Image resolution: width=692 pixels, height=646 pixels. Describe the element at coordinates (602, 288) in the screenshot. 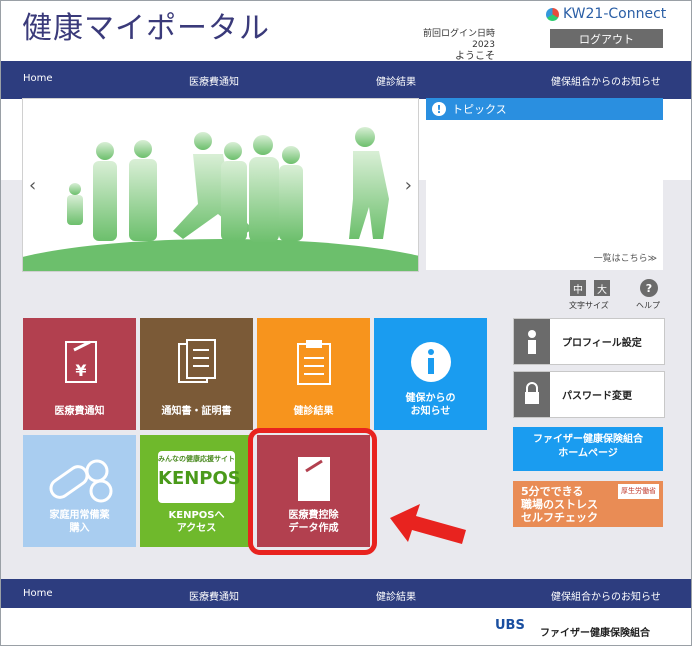

I see `text-size-large-button: 大` at that location.